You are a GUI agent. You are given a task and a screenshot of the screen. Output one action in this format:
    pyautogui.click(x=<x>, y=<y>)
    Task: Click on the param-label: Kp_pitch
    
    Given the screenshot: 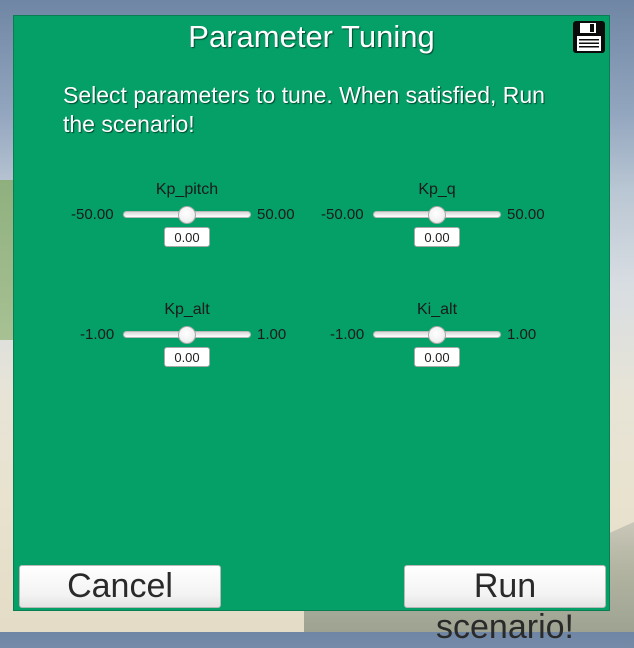 What is the action you would take?
    pyautogui.click(x=187, y=189)
    